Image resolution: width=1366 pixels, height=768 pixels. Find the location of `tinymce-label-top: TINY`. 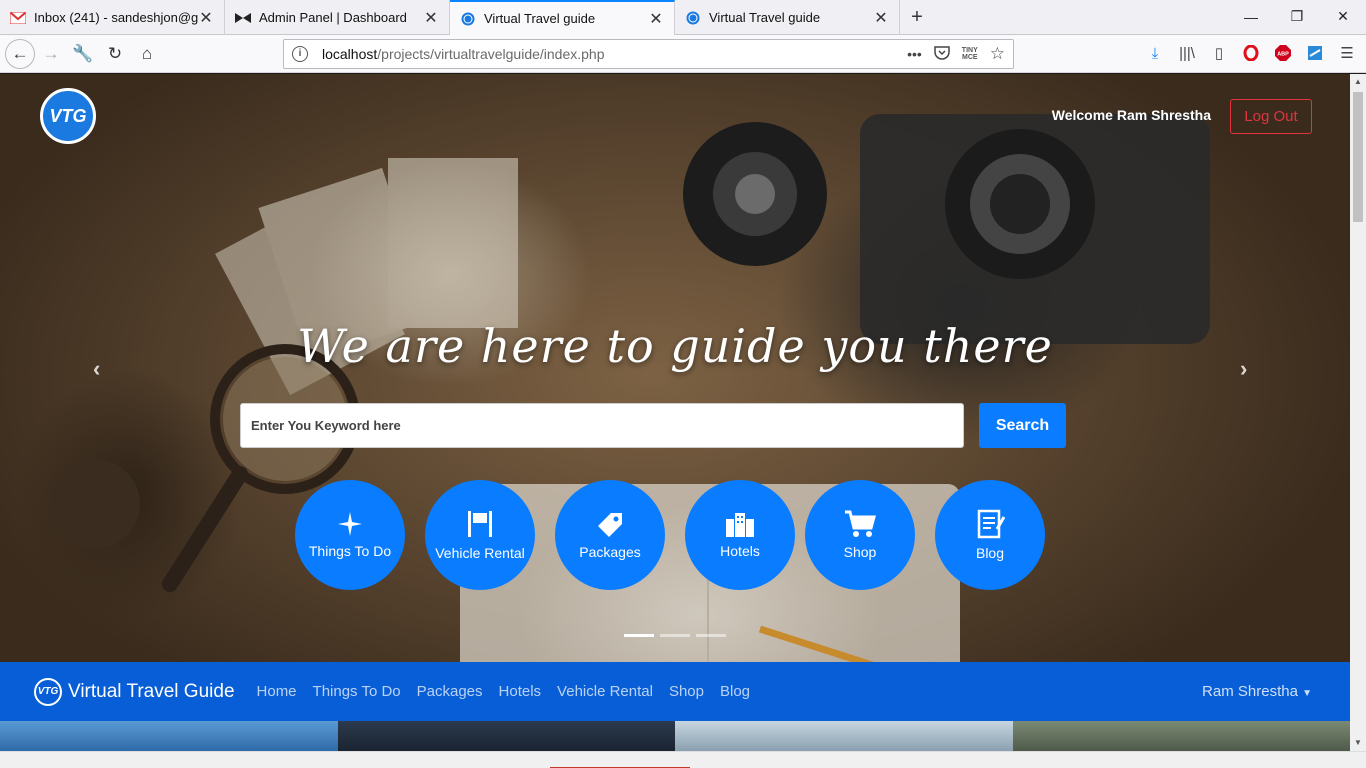

tinymce-label-top: TINY is located at coordinates (969, 50).